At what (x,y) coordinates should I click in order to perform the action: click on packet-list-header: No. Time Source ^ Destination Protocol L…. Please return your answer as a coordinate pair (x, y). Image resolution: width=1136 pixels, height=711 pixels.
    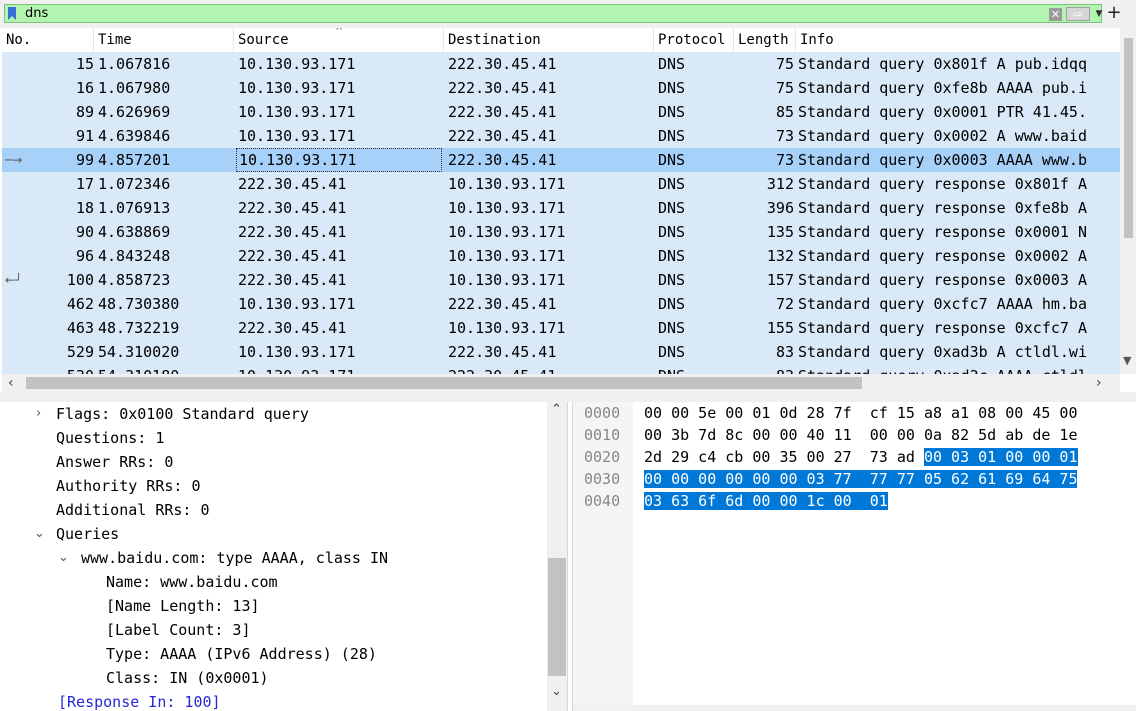
    Looking at the image, I should click on (561, 40).